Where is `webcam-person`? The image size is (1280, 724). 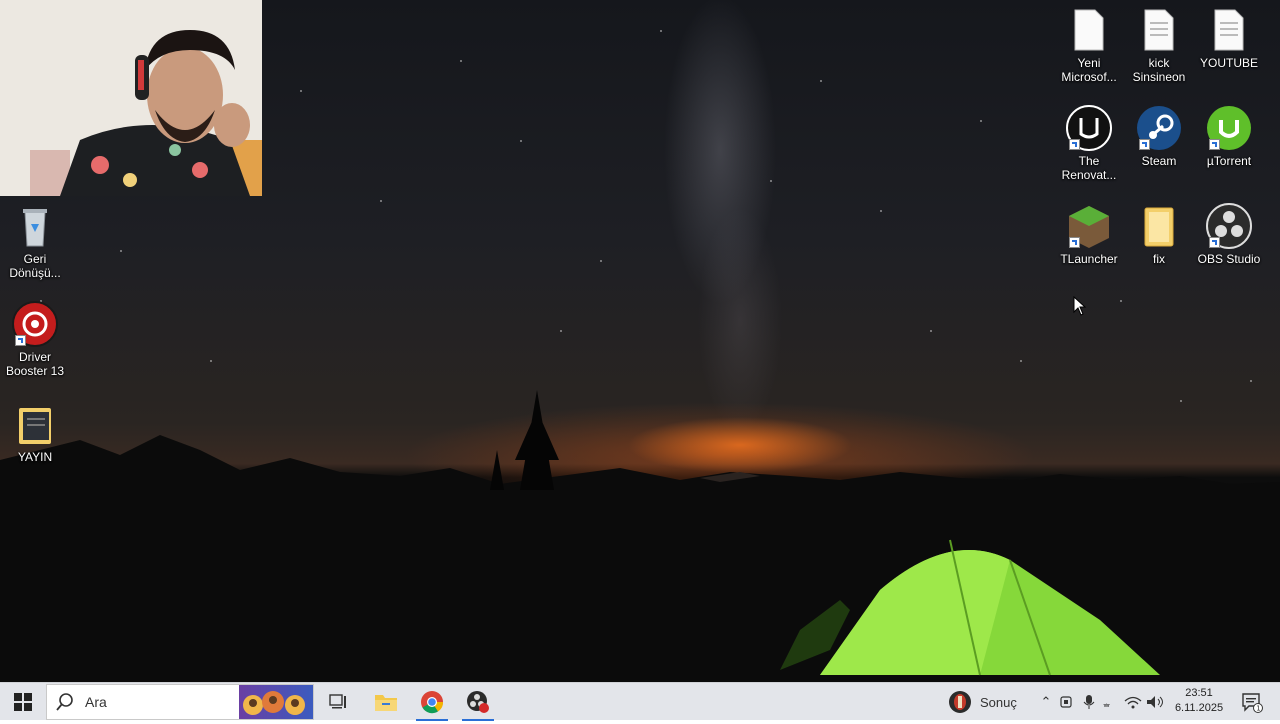
webcam-person is located at coordinates (131, 98).